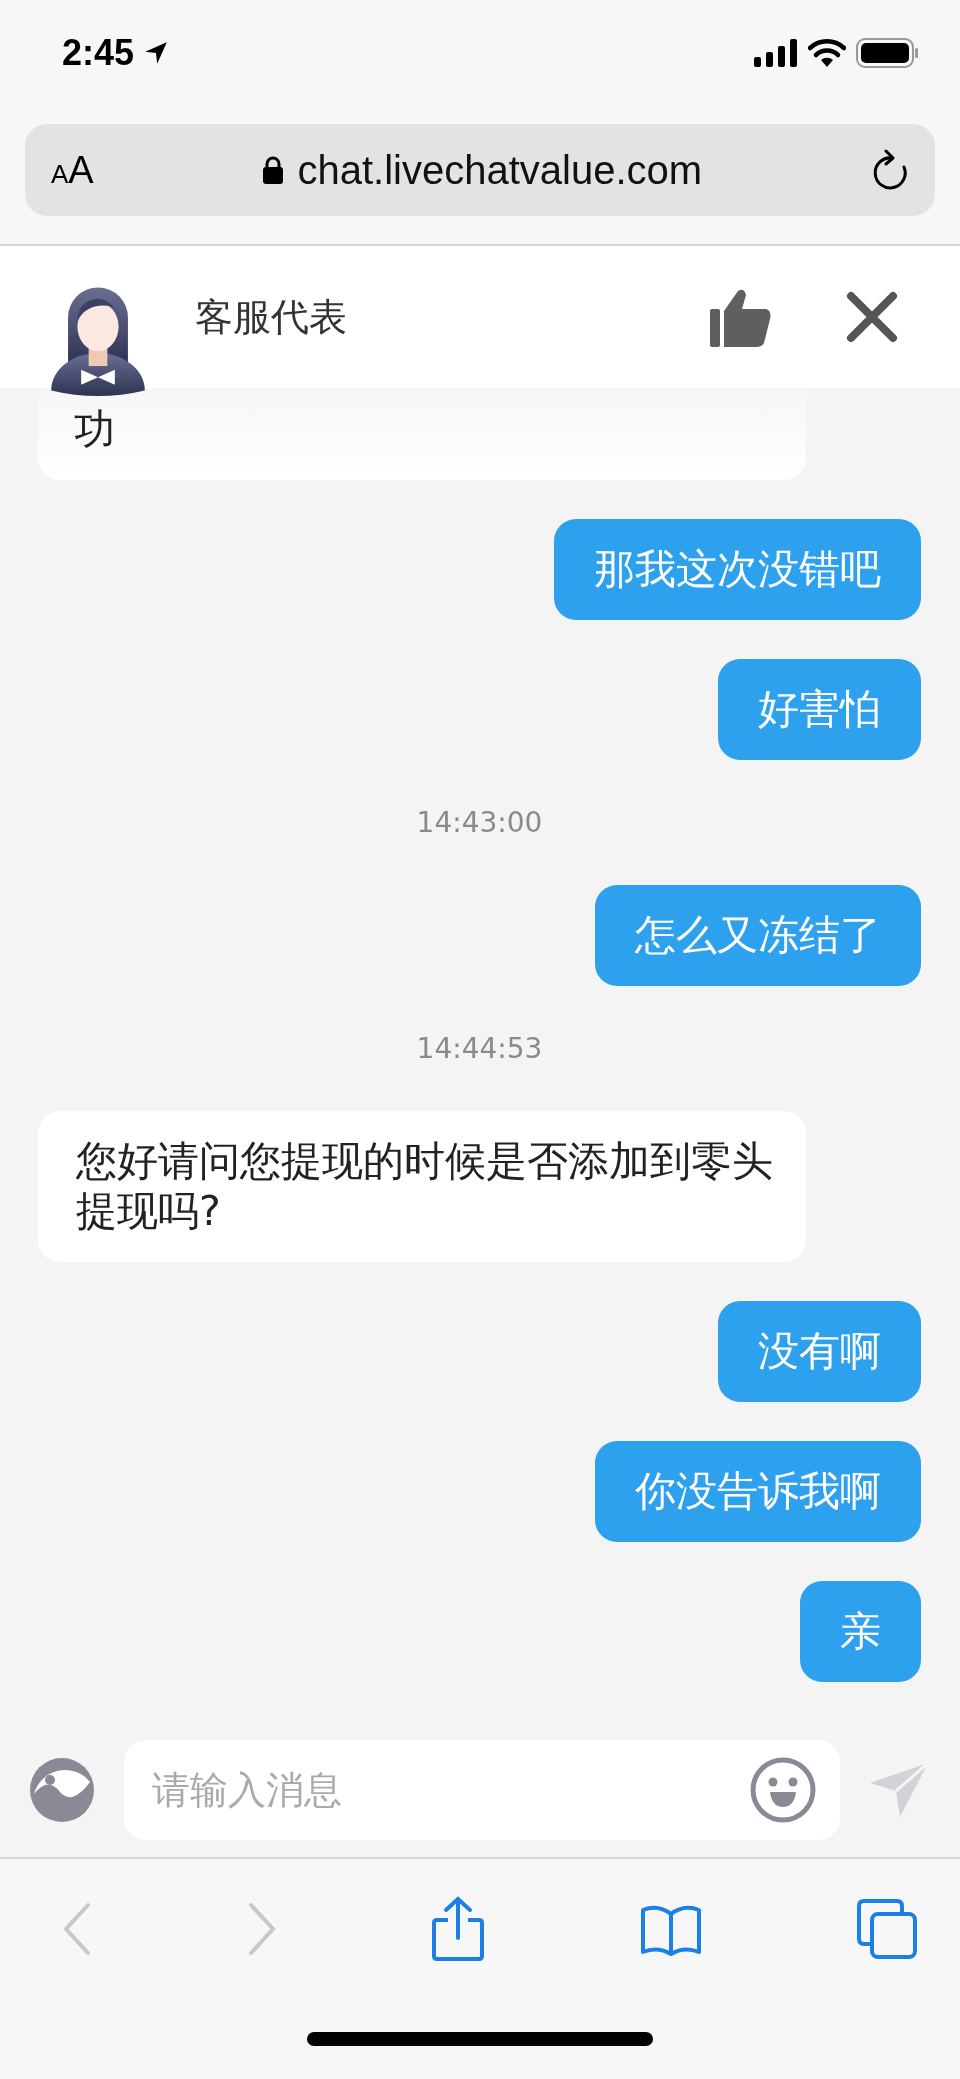  Describe the element at coordinates (737, 569) in the screenshot. I see `sent-message: 那我这次没错吧` at that location.